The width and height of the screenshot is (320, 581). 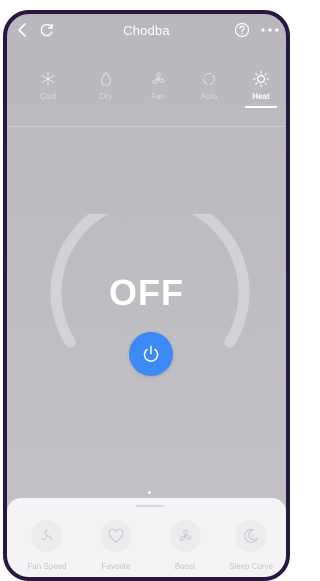 What do you see at coordinates (251, 566) in the screenshot?
I see `feature-label: Sleep Curve` at bounding box center [251, 566].